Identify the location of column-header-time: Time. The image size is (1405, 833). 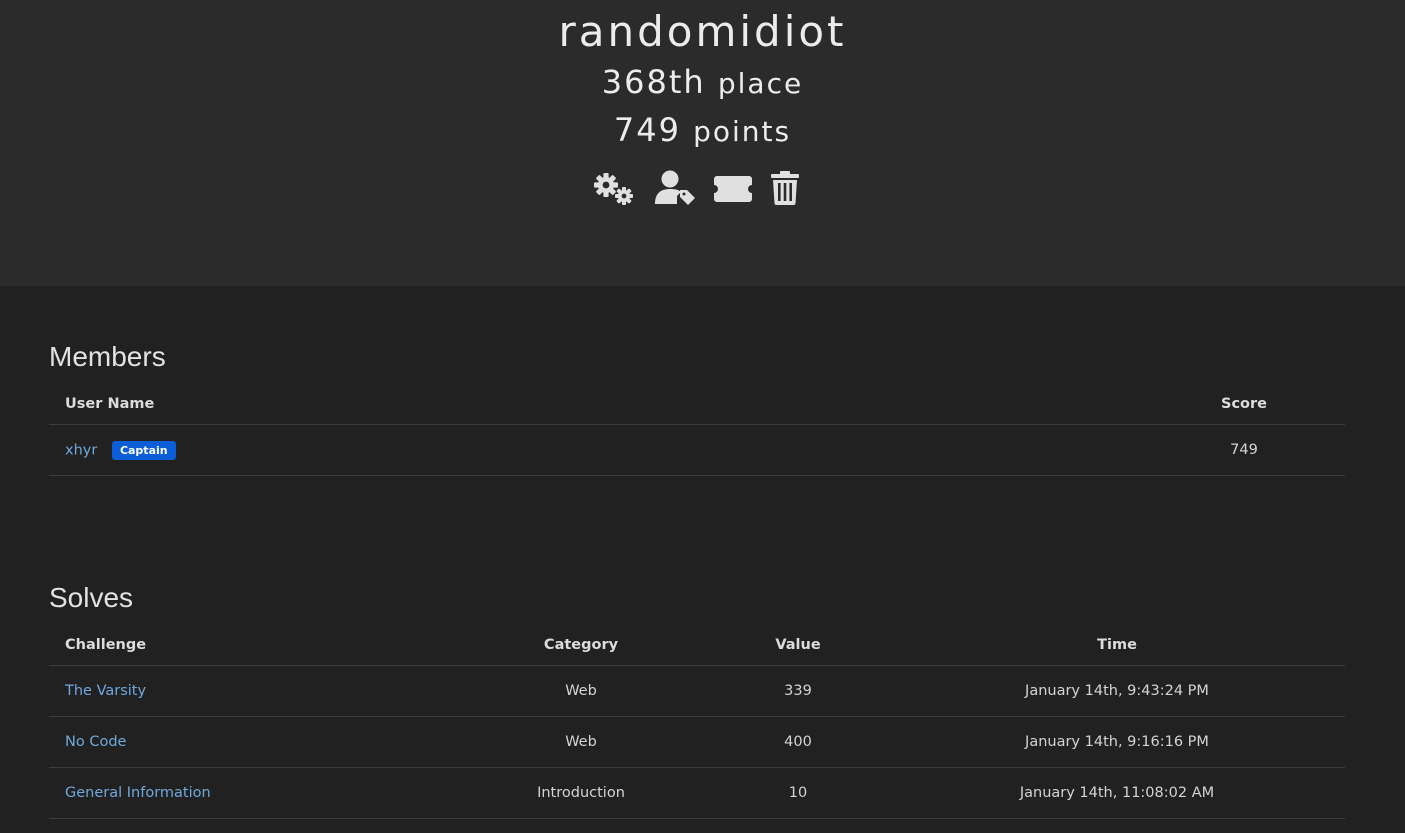
(1117, 645).